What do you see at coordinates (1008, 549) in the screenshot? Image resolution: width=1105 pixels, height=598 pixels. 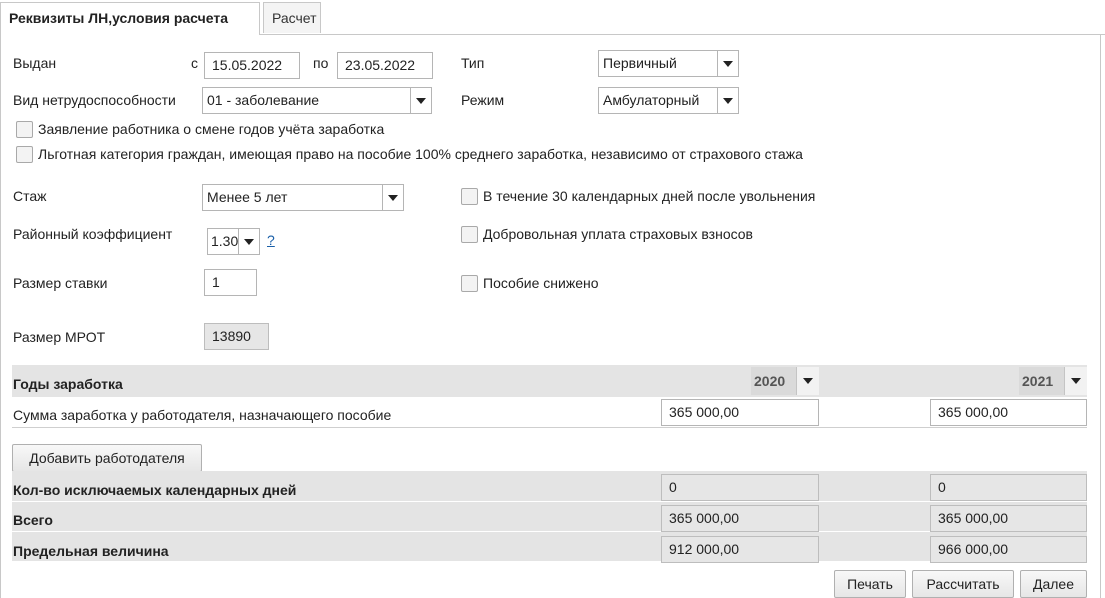 I see `limit-value-2: 966 000,00` at bounding box center [1008, 549].